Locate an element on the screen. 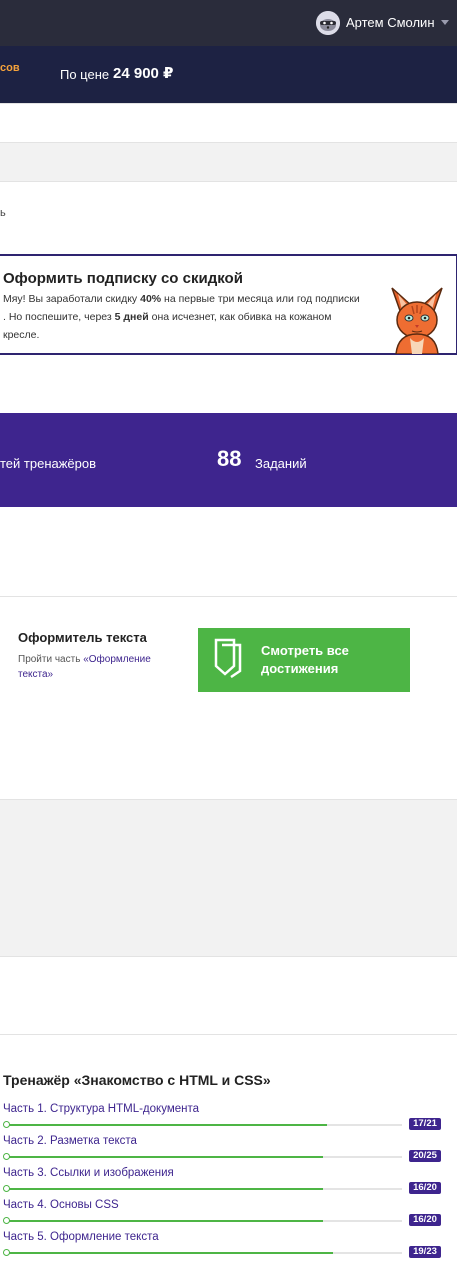 Image resolution: width=457 pixels, height=1284 pixels. price-value: 24 900 ₽ is located at coordinates (143, 73).